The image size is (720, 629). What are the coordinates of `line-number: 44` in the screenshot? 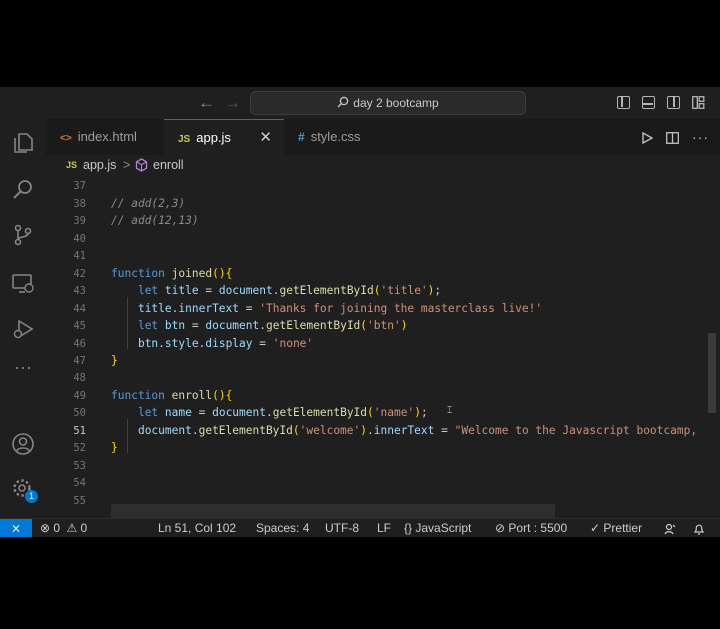 It's located at (79, 308).